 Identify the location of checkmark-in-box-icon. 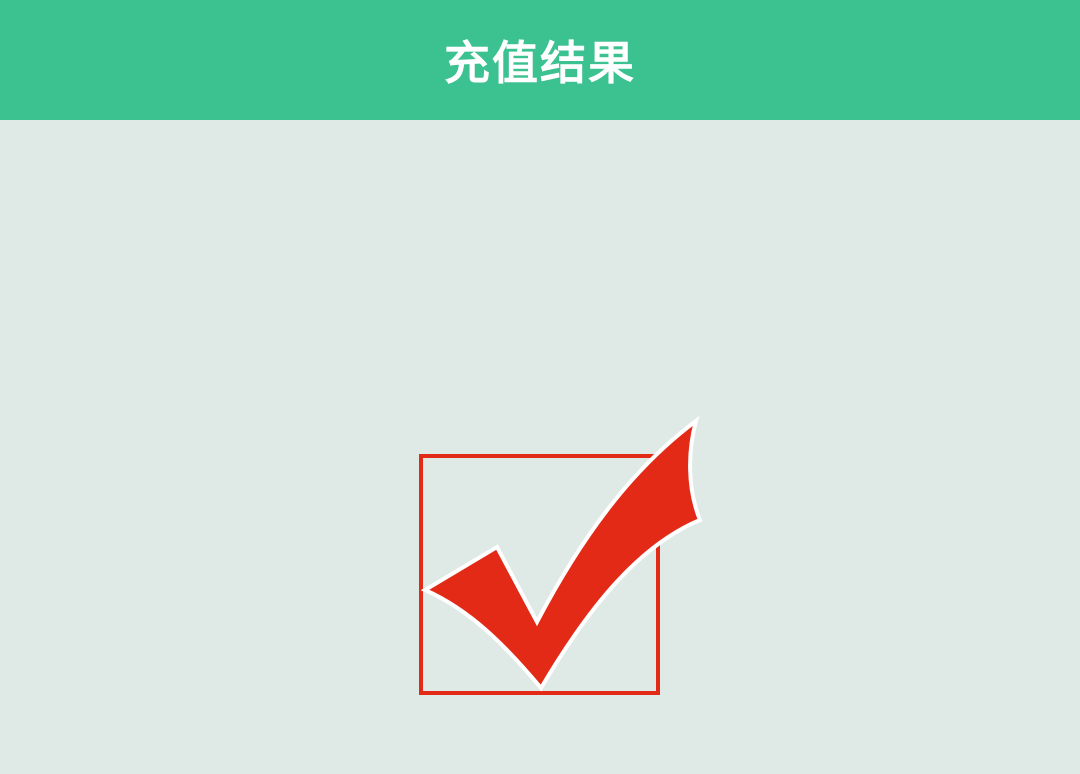
(561, 555).